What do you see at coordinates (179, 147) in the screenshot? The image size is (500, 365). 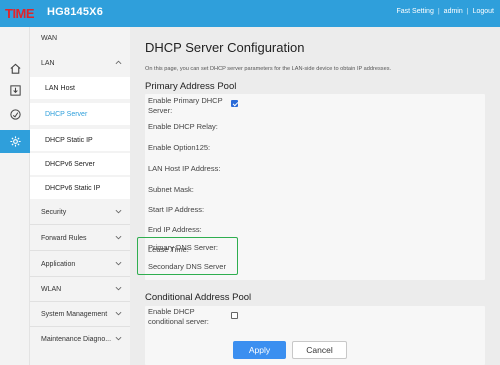 I see `enable-option125-label: Enable Option125:` at bounding box center [179, 147].